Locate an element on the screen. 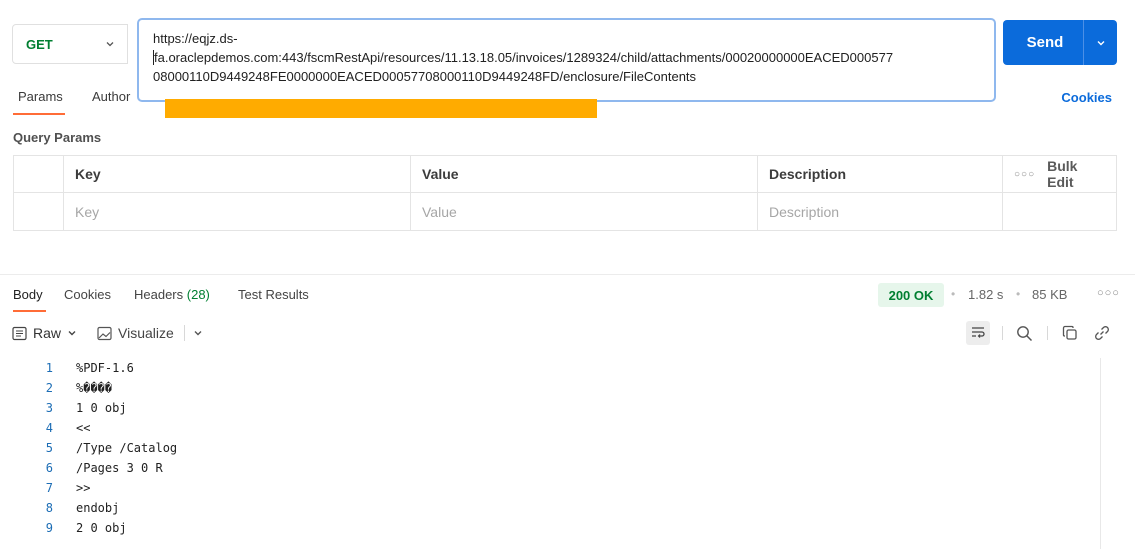 The image size is (1135, 549). code-line: 1 %PDF-1.6 is located at coordinates (550, 368).